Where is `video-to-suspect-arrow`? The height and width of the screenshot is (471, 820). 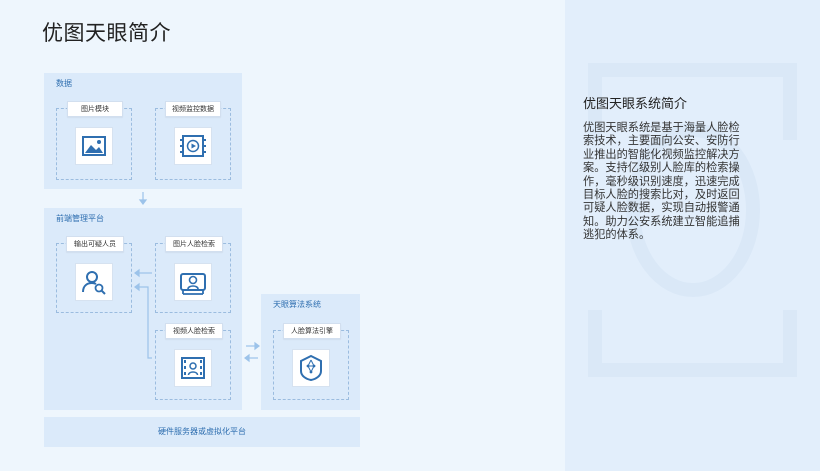 video-to-suspect-arrow is located at coordinates (145, 322).